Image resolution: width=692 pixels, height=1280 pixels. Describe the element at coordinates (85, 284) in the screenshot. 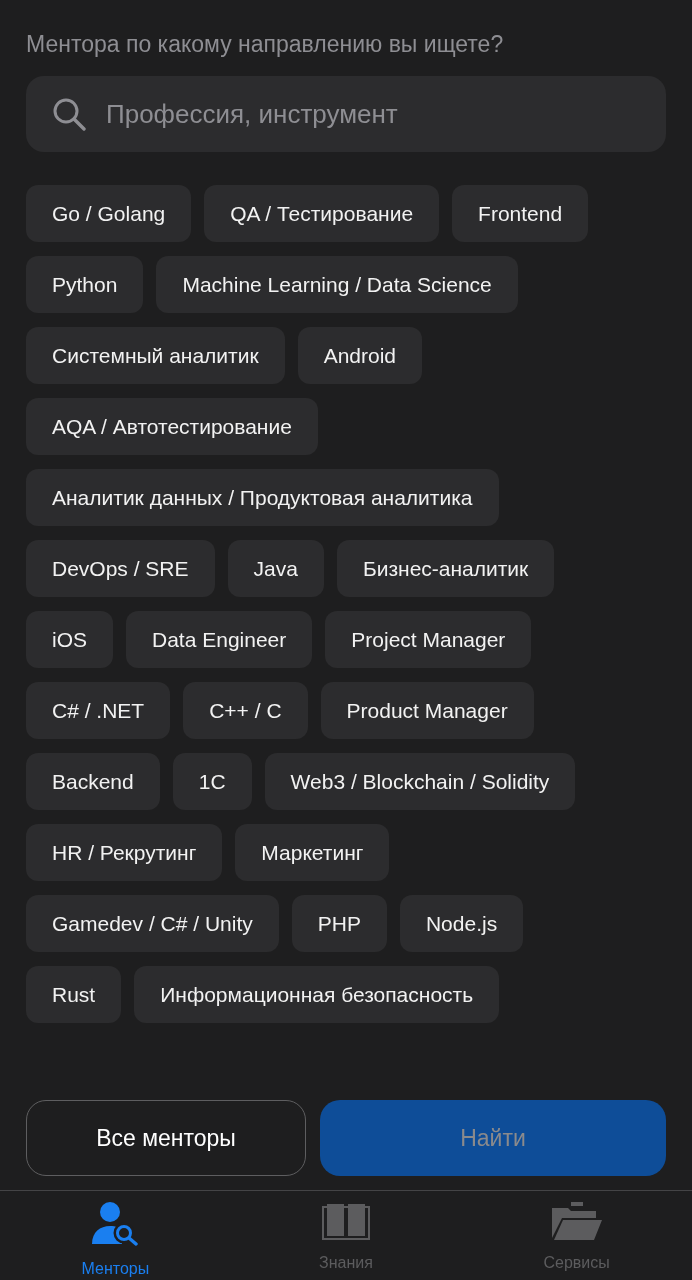

I see `direction-chip: Python` at that location.